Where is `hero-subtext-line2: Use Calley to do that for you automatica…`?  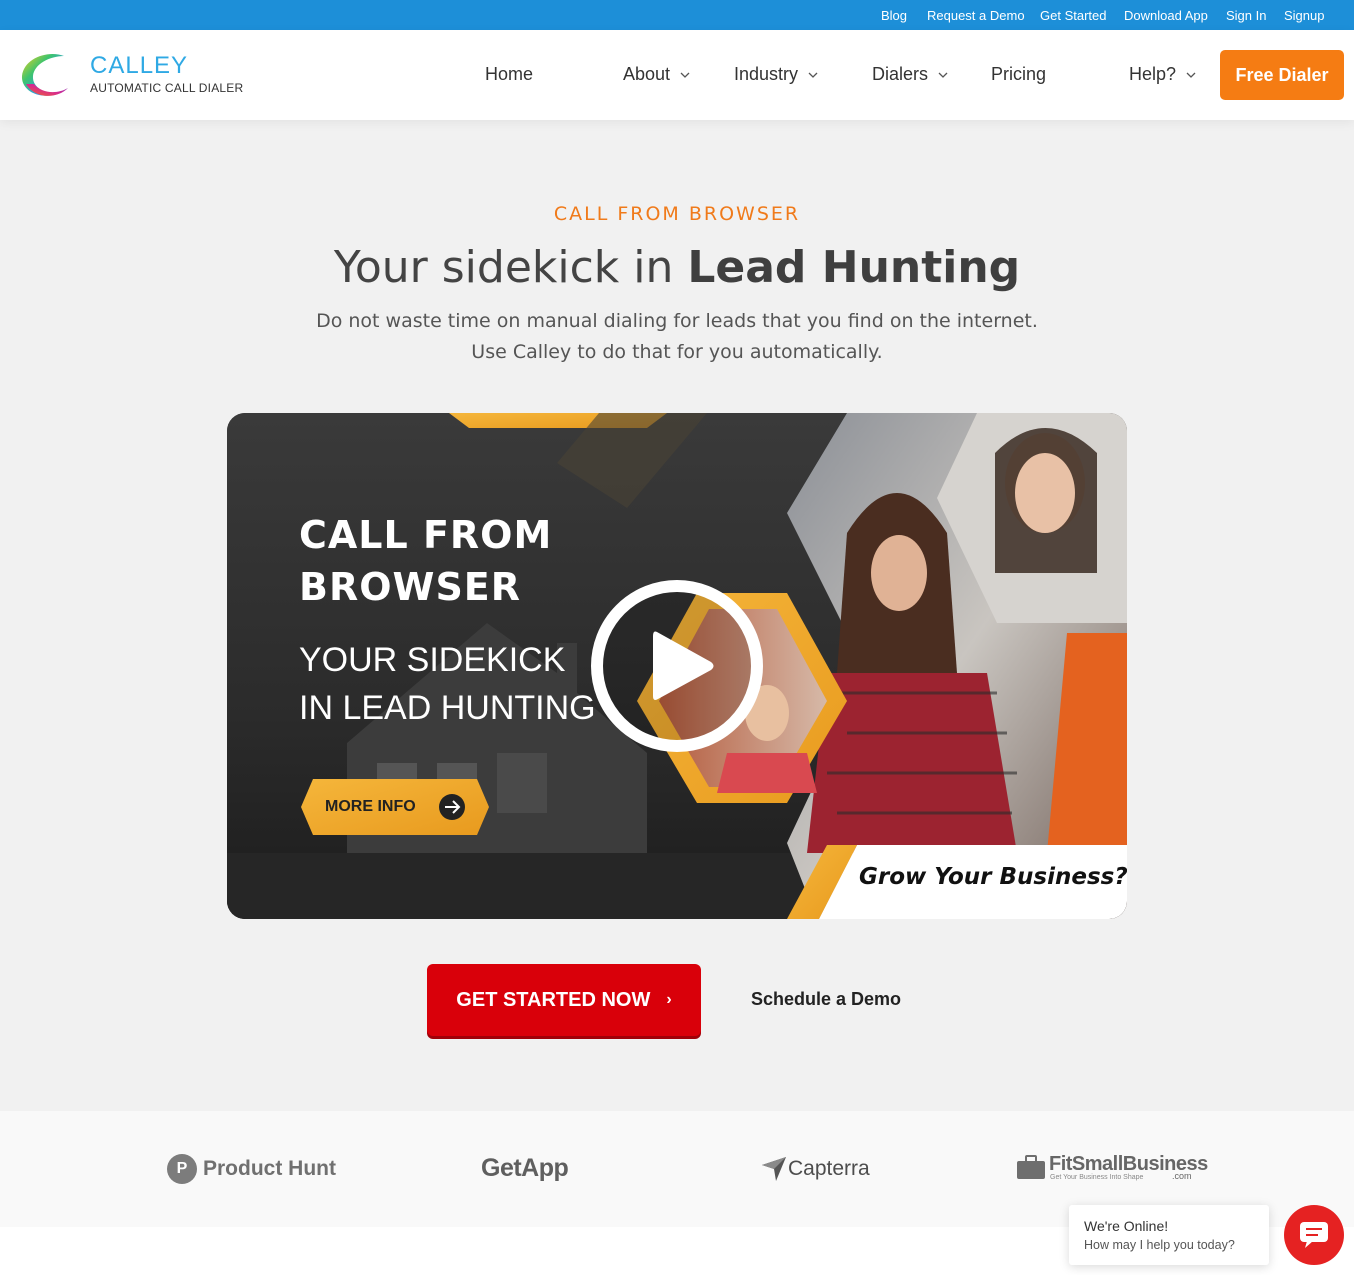
hero-subtext-line2: Use Calley to do that for you automatica… is located at coordinates (677, 352).